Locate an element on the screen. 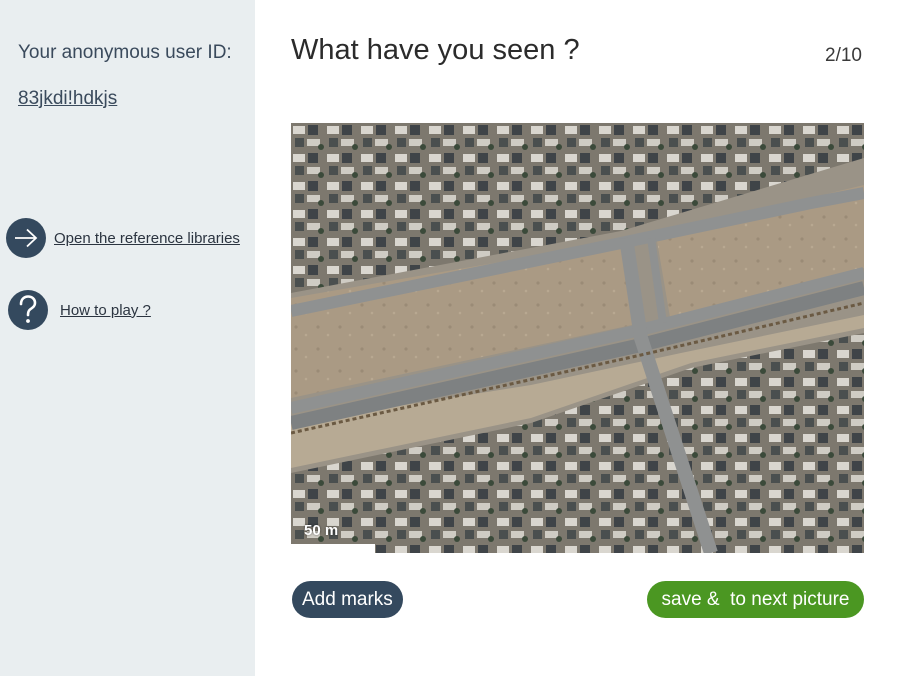 This screenshot has height=676, width=900. add-marks-button: Add marks is located at coordinates (347, 599).